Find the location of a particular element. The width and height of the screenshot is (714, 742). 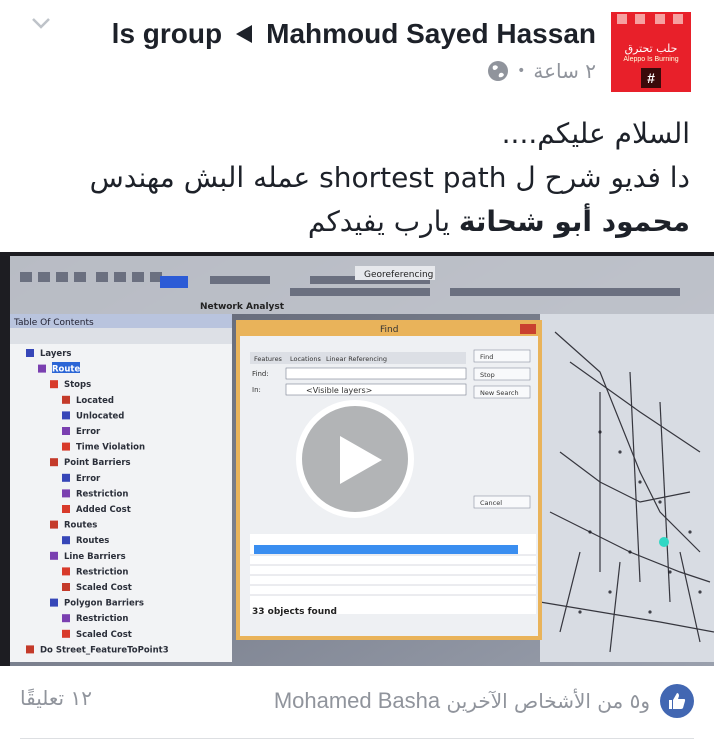

timestamp: ٢ ساعة is located at coordinates (564, 71).